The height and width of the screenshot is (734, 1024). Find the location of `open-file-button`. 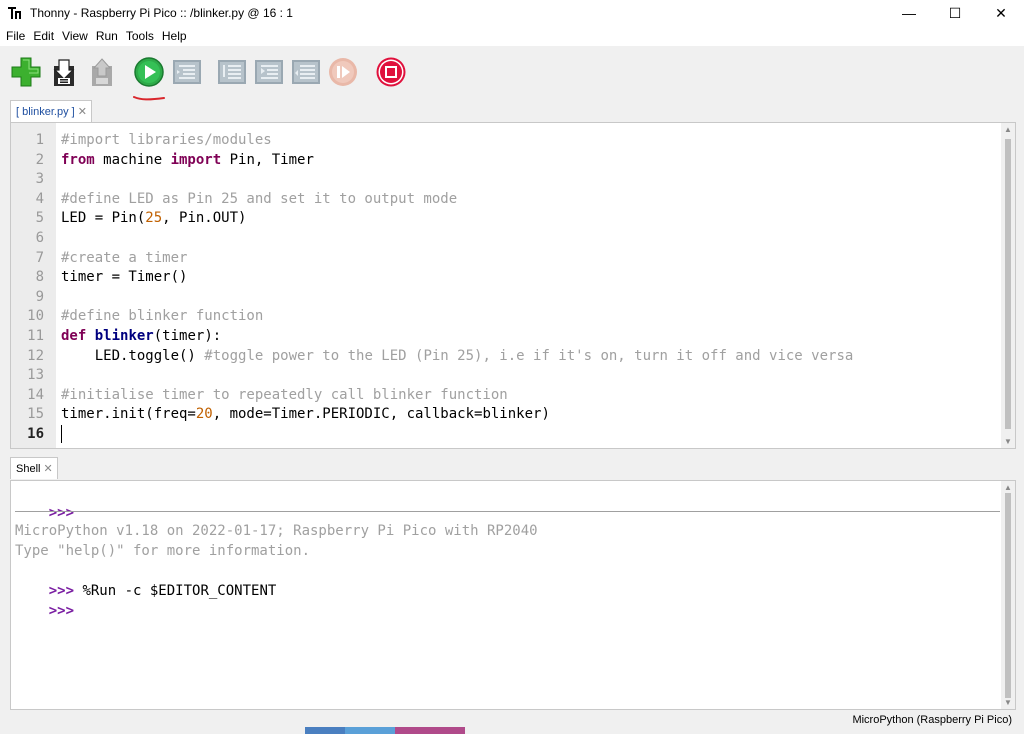

open-file-button is located at coordinates (64, 72).